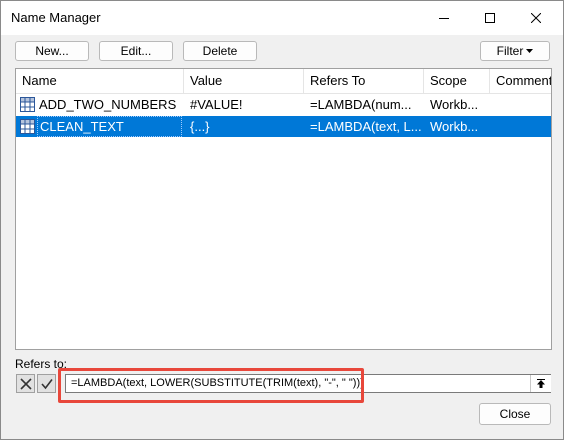  What do you see at coordinates (108, 104) in the screenshot?
I see `row-name: ADD_TWO_NUMBERS` at bounding box center [108, 104].